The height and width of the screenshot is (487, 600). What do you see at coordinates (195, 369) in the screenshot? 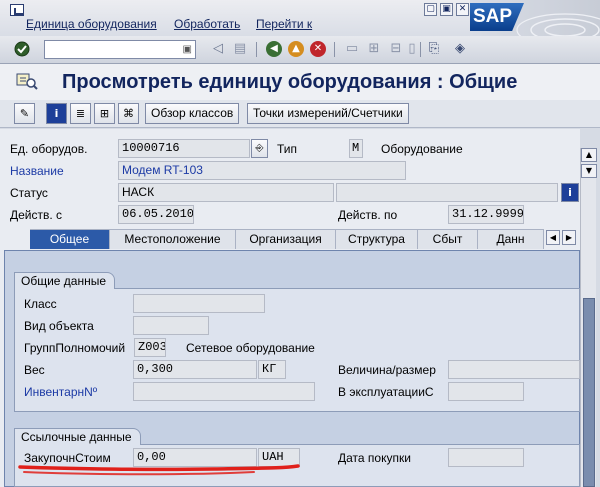
I see `weight-field: 0,300` at bounding box center [195, 369].